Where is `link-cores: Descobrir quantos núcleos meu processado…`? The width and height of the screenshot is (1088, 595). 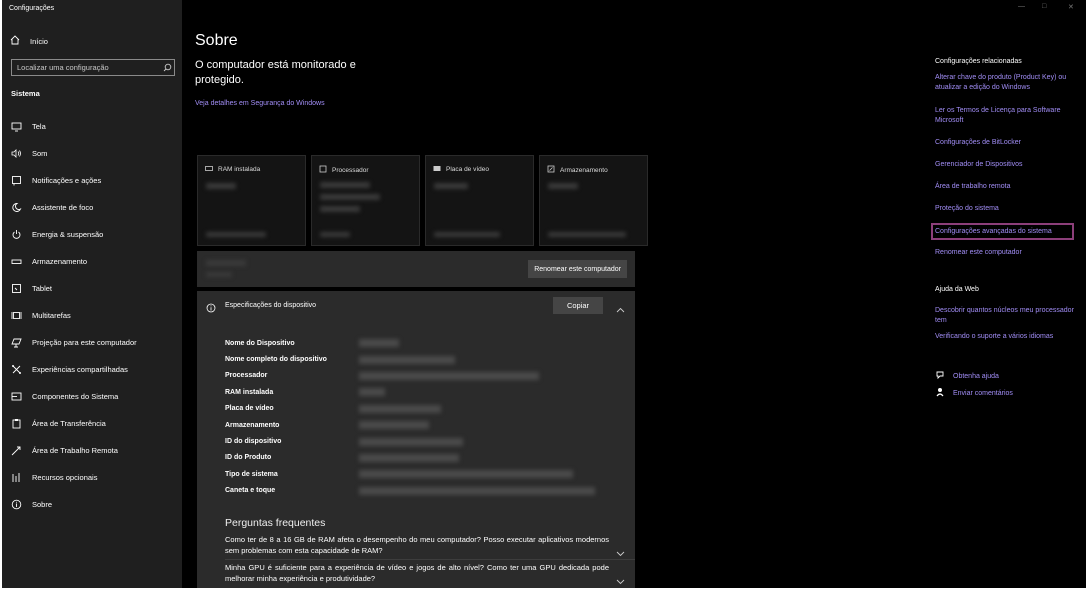
link-cores: Descobrir quantos núcleos meu processado… is located at coordinates (1005, 316).